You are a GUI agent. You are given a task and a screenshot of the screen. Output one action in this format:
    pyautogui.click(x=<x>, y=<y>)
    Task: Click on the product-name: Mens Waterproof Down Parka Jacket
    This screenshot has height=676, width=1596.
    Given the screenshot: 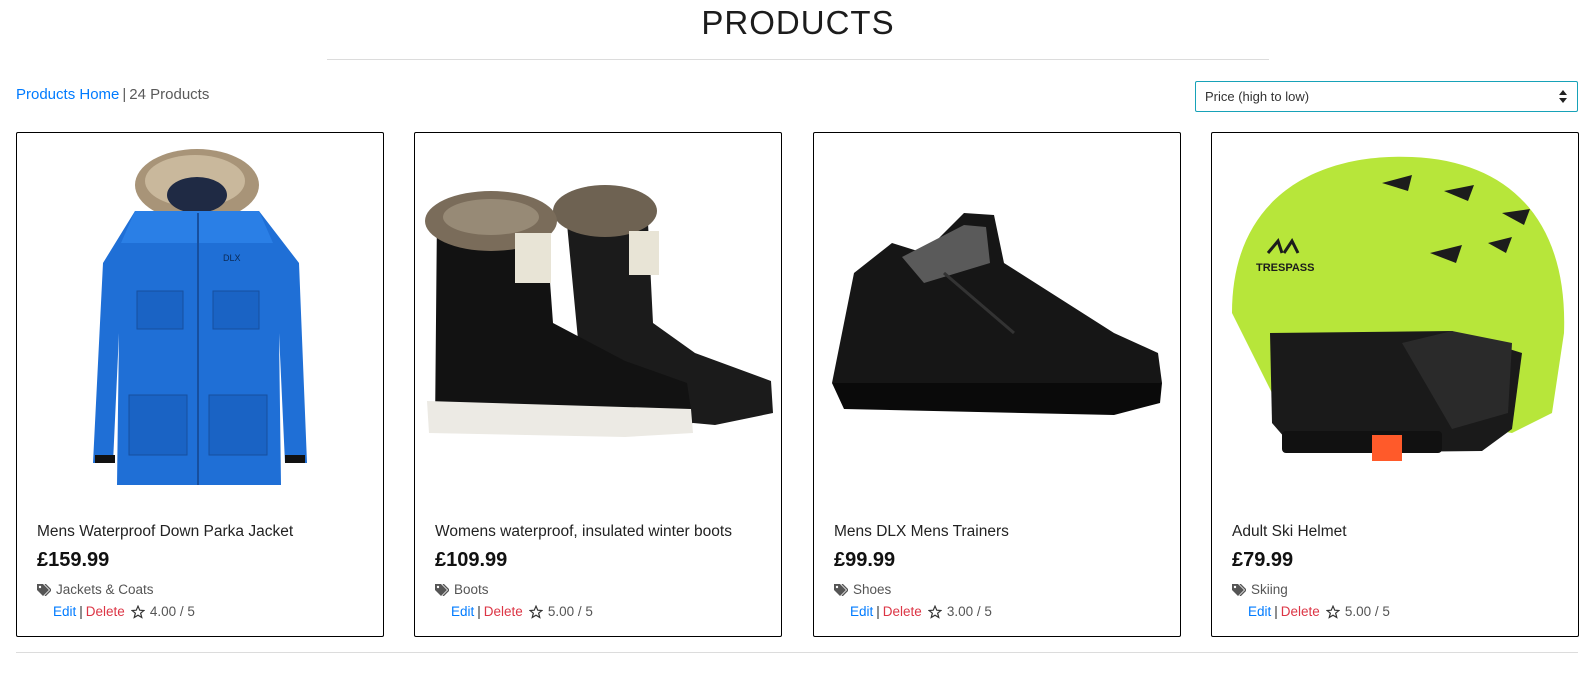 What is the action you would take?
    pyautogui.click(x=165, y=532)
    